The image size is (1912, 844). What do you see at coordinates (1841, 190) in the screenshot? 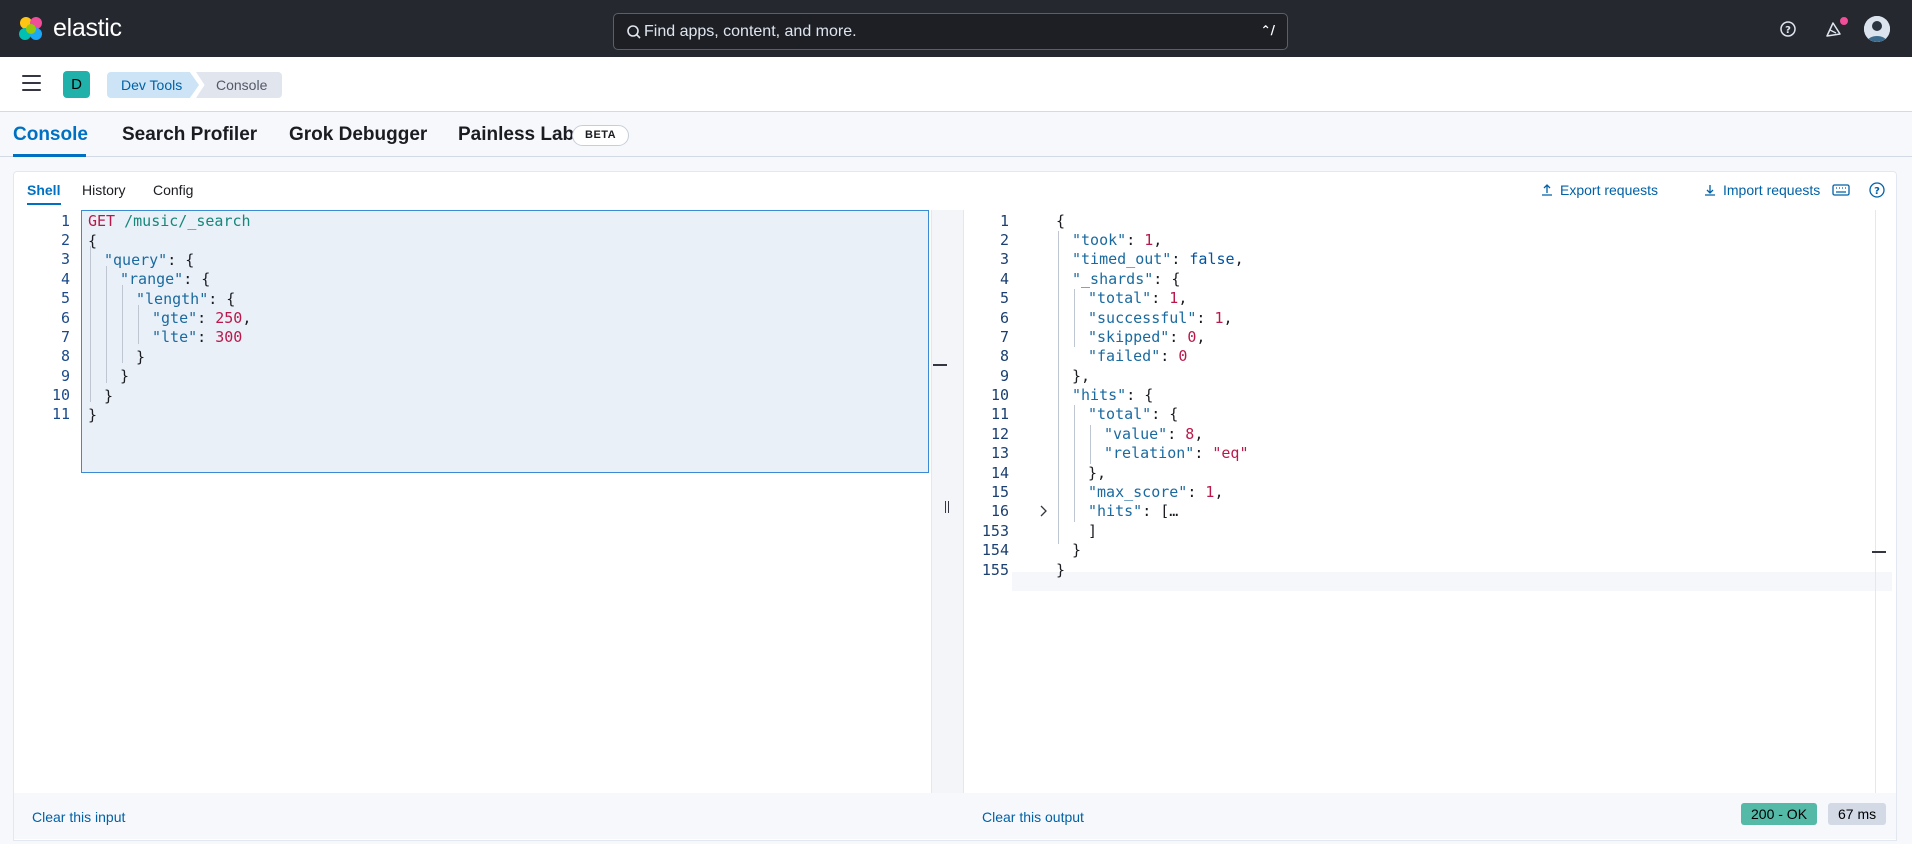
I see `keyboard-shortcuts-icon` at bounding box center [1841, 190].